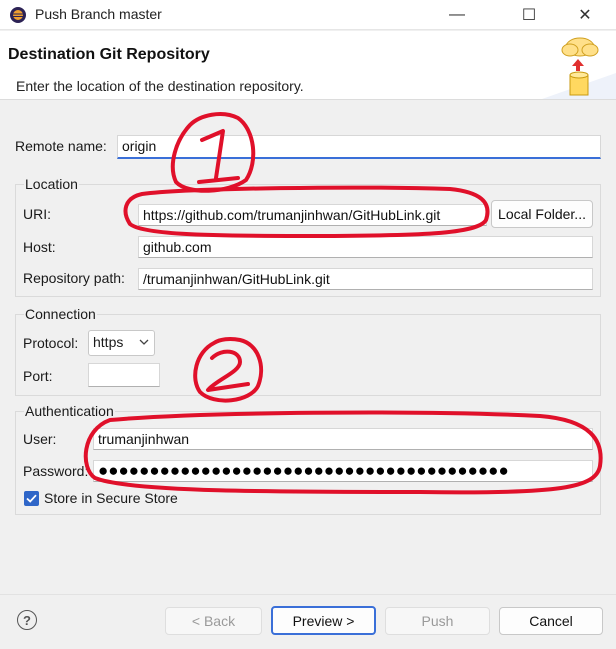  I want to click on user-label: User:, so click(40, 439).